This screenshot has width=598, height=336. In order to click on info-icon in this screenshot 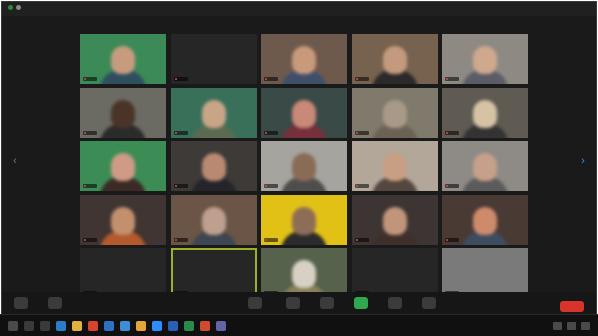, I will do `click(18, 7)`.